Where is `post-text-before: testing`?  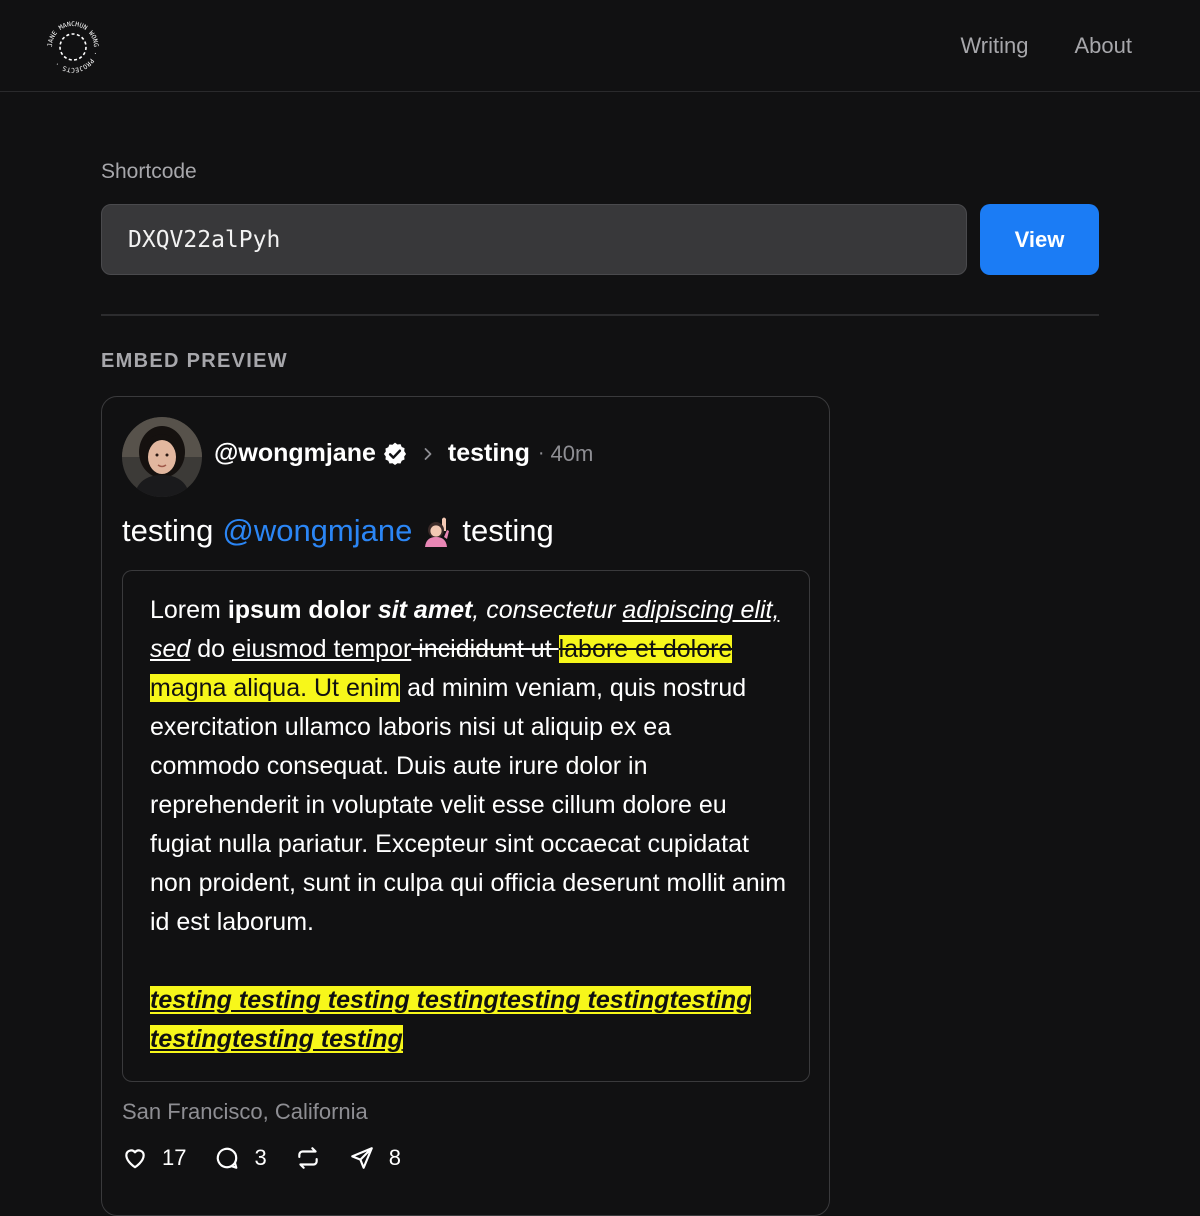 post-text-before: testing is located at coordinates (168, 530).